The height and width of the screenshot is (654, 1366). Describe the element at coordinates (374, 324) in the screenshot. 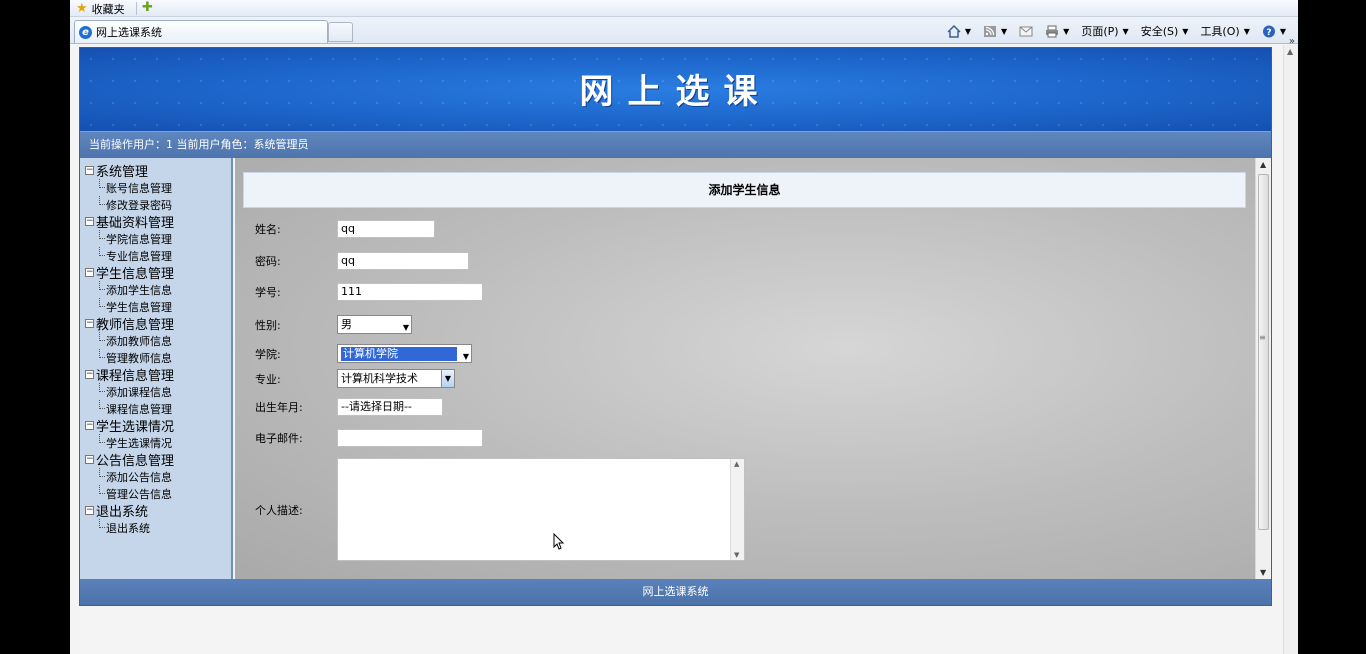

I see `gender-select: 男 ▼` at that location.